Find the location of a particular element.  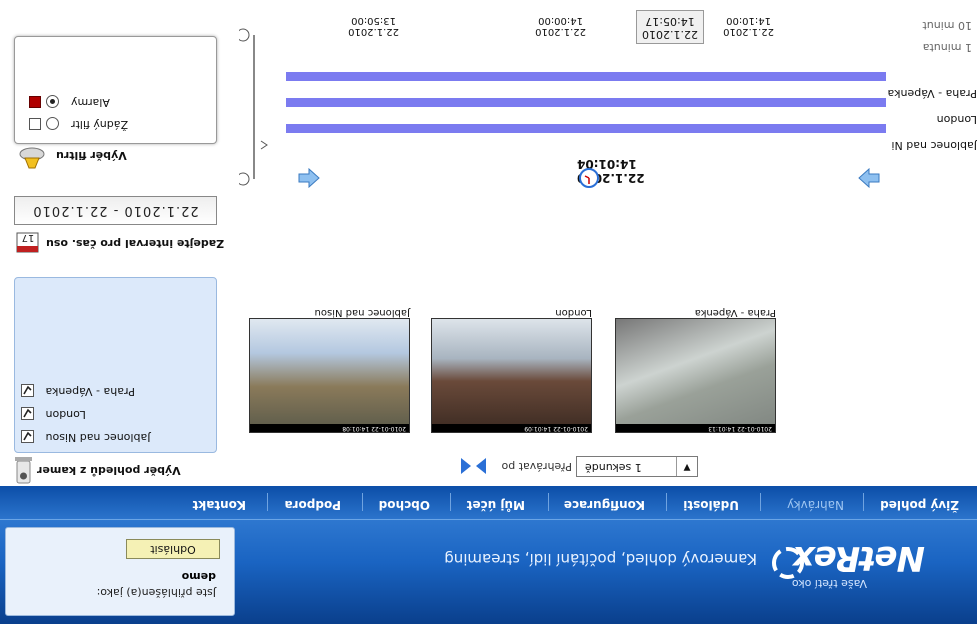

menu-item-events: Události is located at coordinates (711, 505).